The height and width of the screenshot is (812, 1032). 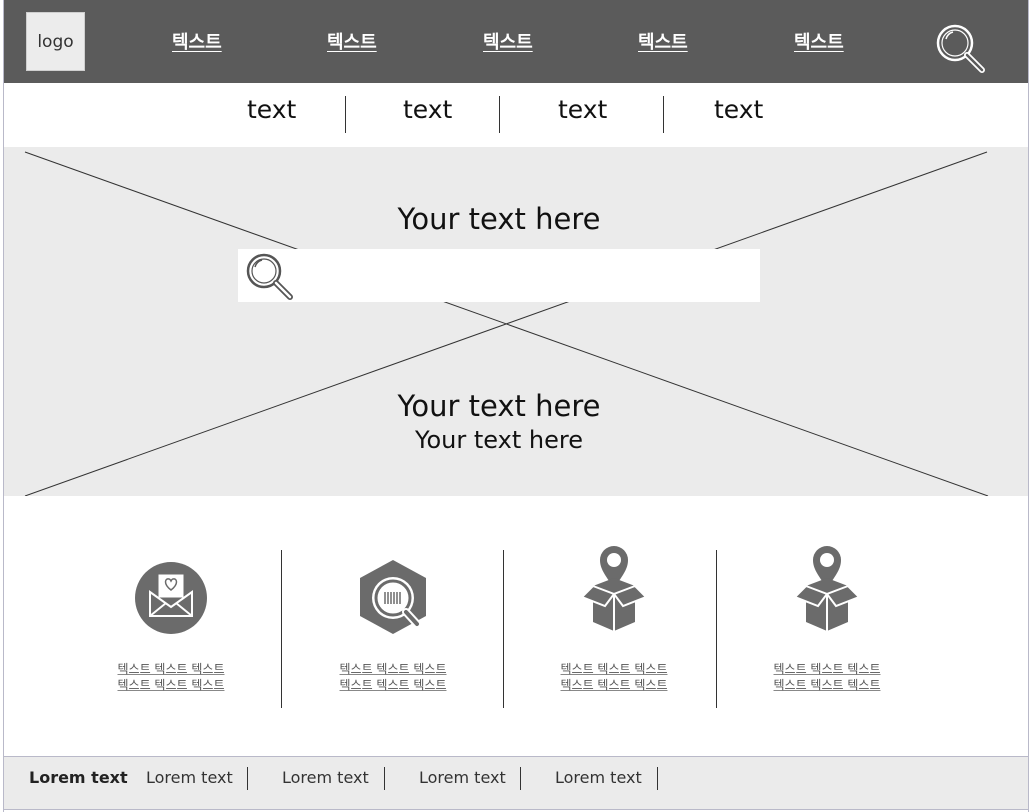 I want to click on footer-link-4: Lorem text, so click(x=462, y=777).